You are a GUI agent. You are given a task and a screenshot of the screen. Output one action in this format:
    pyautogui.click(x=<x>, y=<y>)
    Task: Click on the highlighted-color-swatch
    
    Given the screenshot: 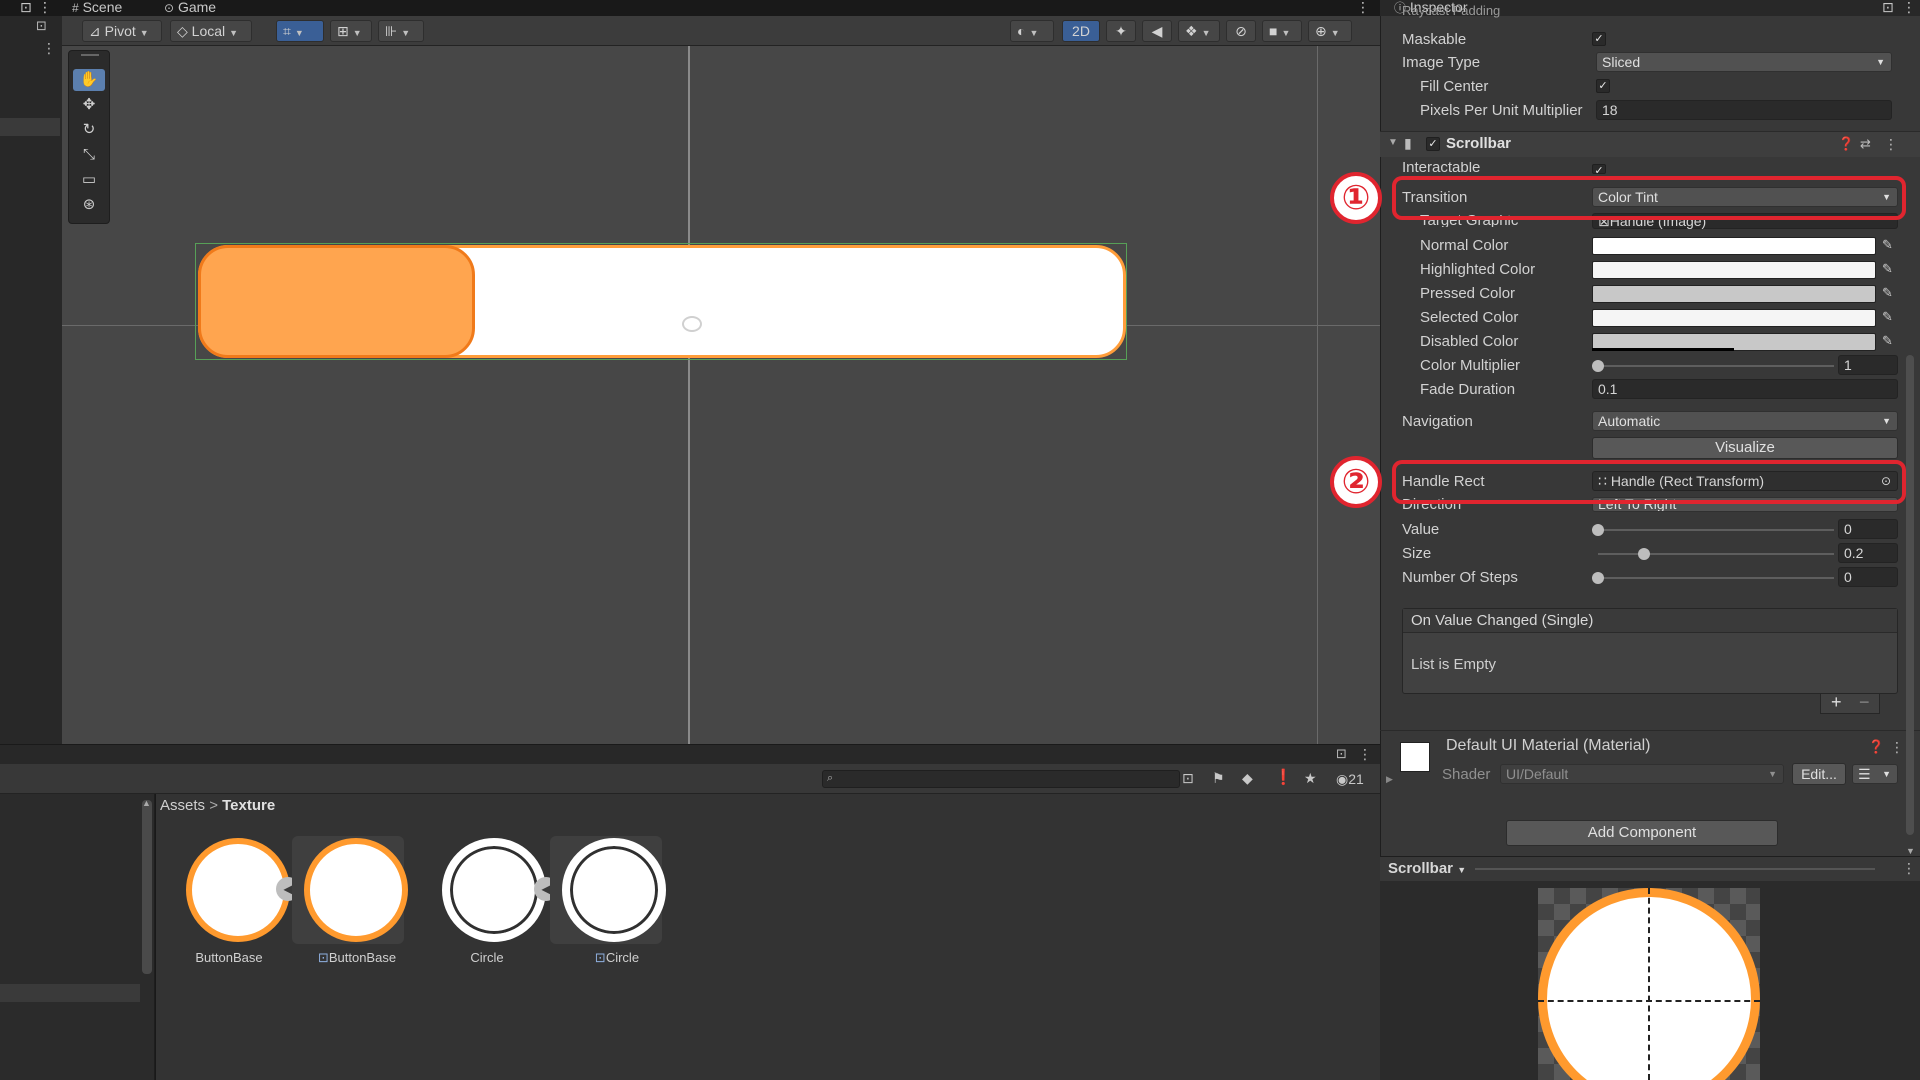 What is the action you would take?
    pyautogui.click(x=1734, y=270)
    